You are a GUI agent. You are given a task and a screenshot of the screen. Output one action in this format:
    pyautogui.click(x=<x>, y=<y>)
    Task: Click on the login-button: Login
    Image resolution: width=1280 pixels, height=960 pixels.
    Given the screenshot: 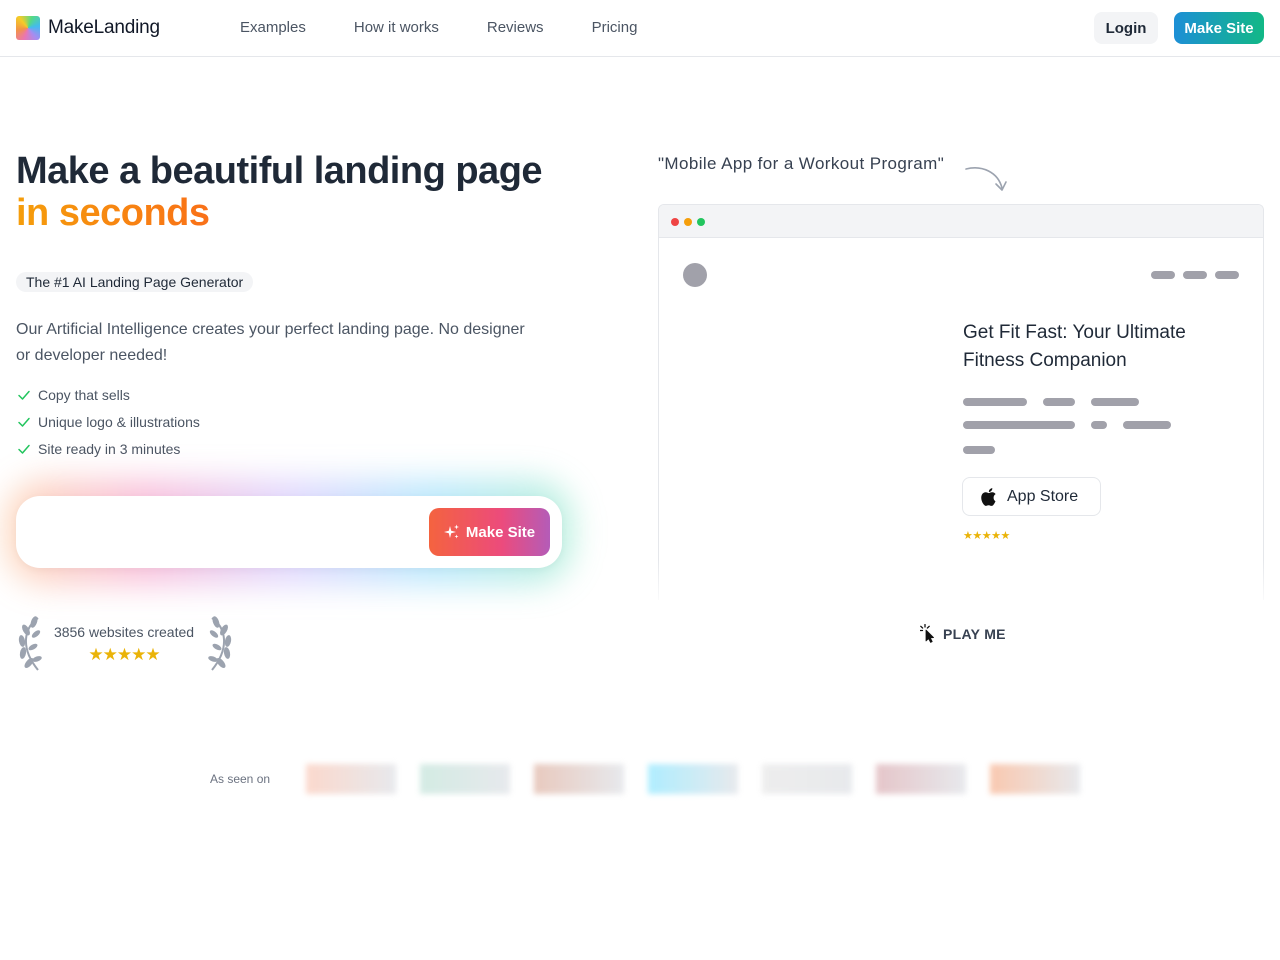 What is the action you would take?
    pyautogui.click(x=1126, y=28)
    